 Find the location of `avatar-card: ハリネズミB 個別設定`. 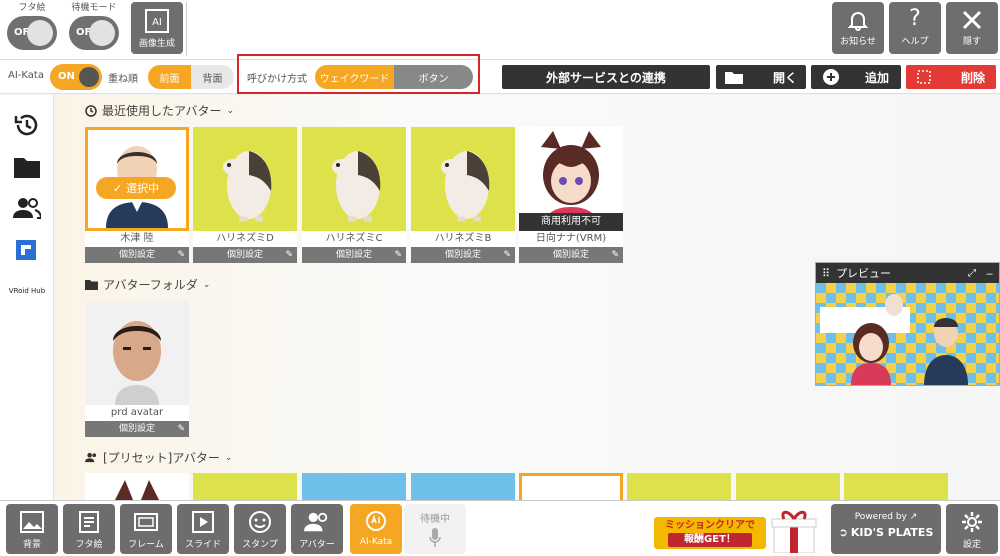

avatar-card: ハリネズミB 個別設定 is located at coordinates (463, 195).